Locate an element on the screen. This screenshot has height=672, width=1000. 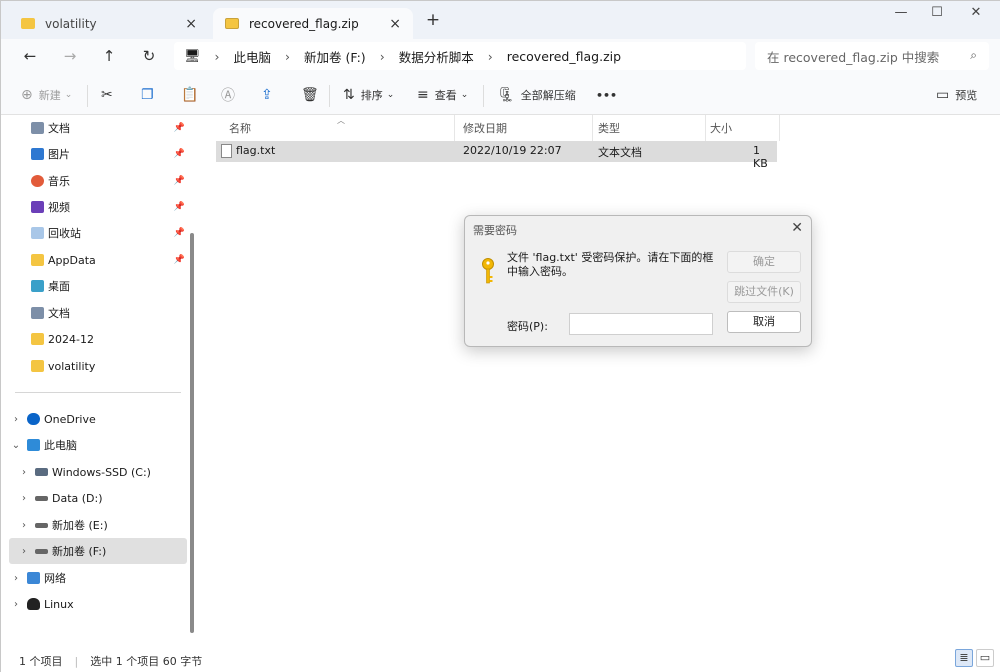
tree-item-drive-f: › 新加卷 (F:) is located at coordinates (98, 551).